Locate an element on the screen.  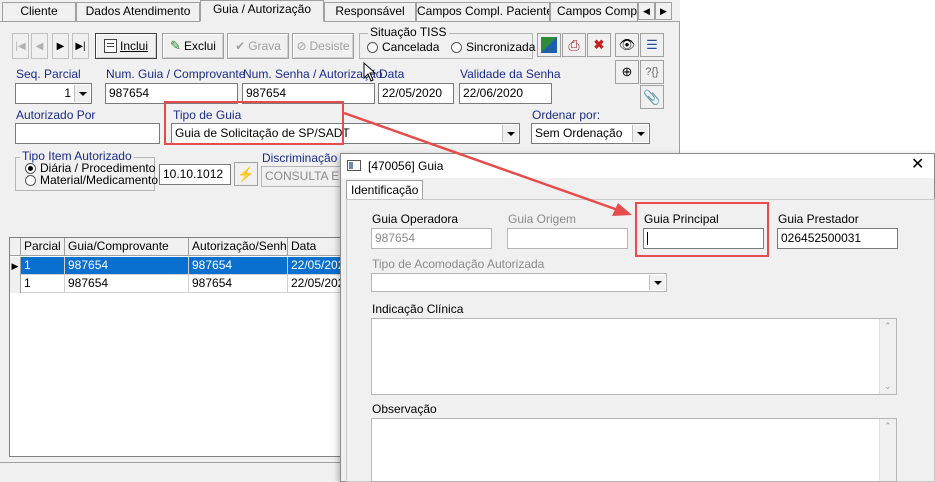
tab-guia-autorizacao: Guia / Autorização is located at coordinates (262, 11).